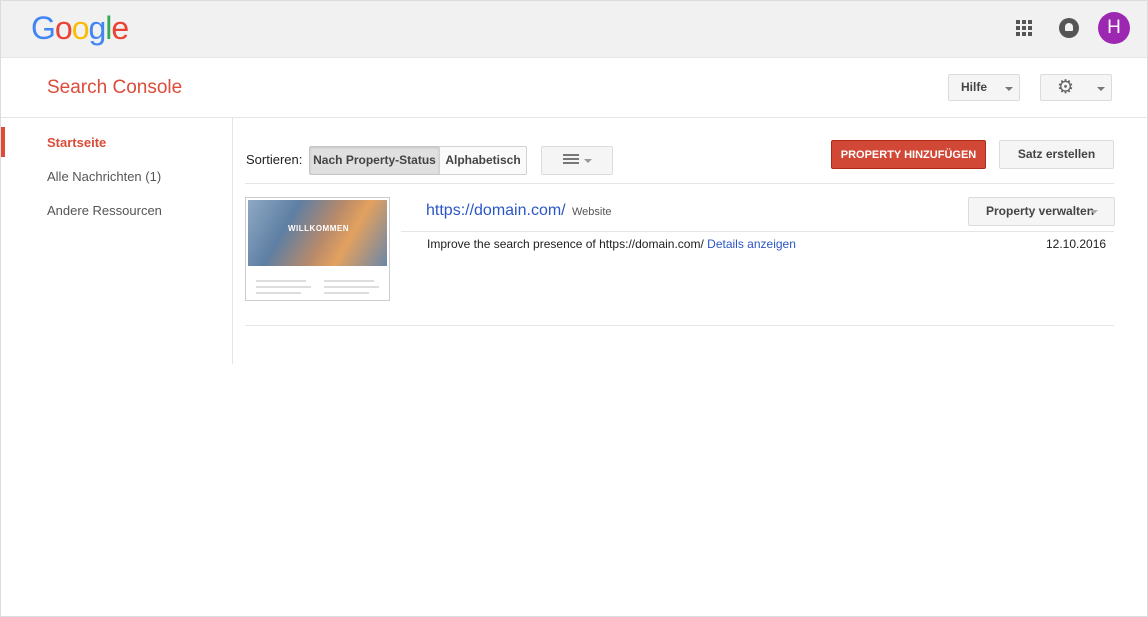 The height and width of the screenshot is (617, 1148). What do you see at coordinates (1076, 244) in the screenshot?
I see `message-date: 12.10.2016` at bounding box center [1076, 244].